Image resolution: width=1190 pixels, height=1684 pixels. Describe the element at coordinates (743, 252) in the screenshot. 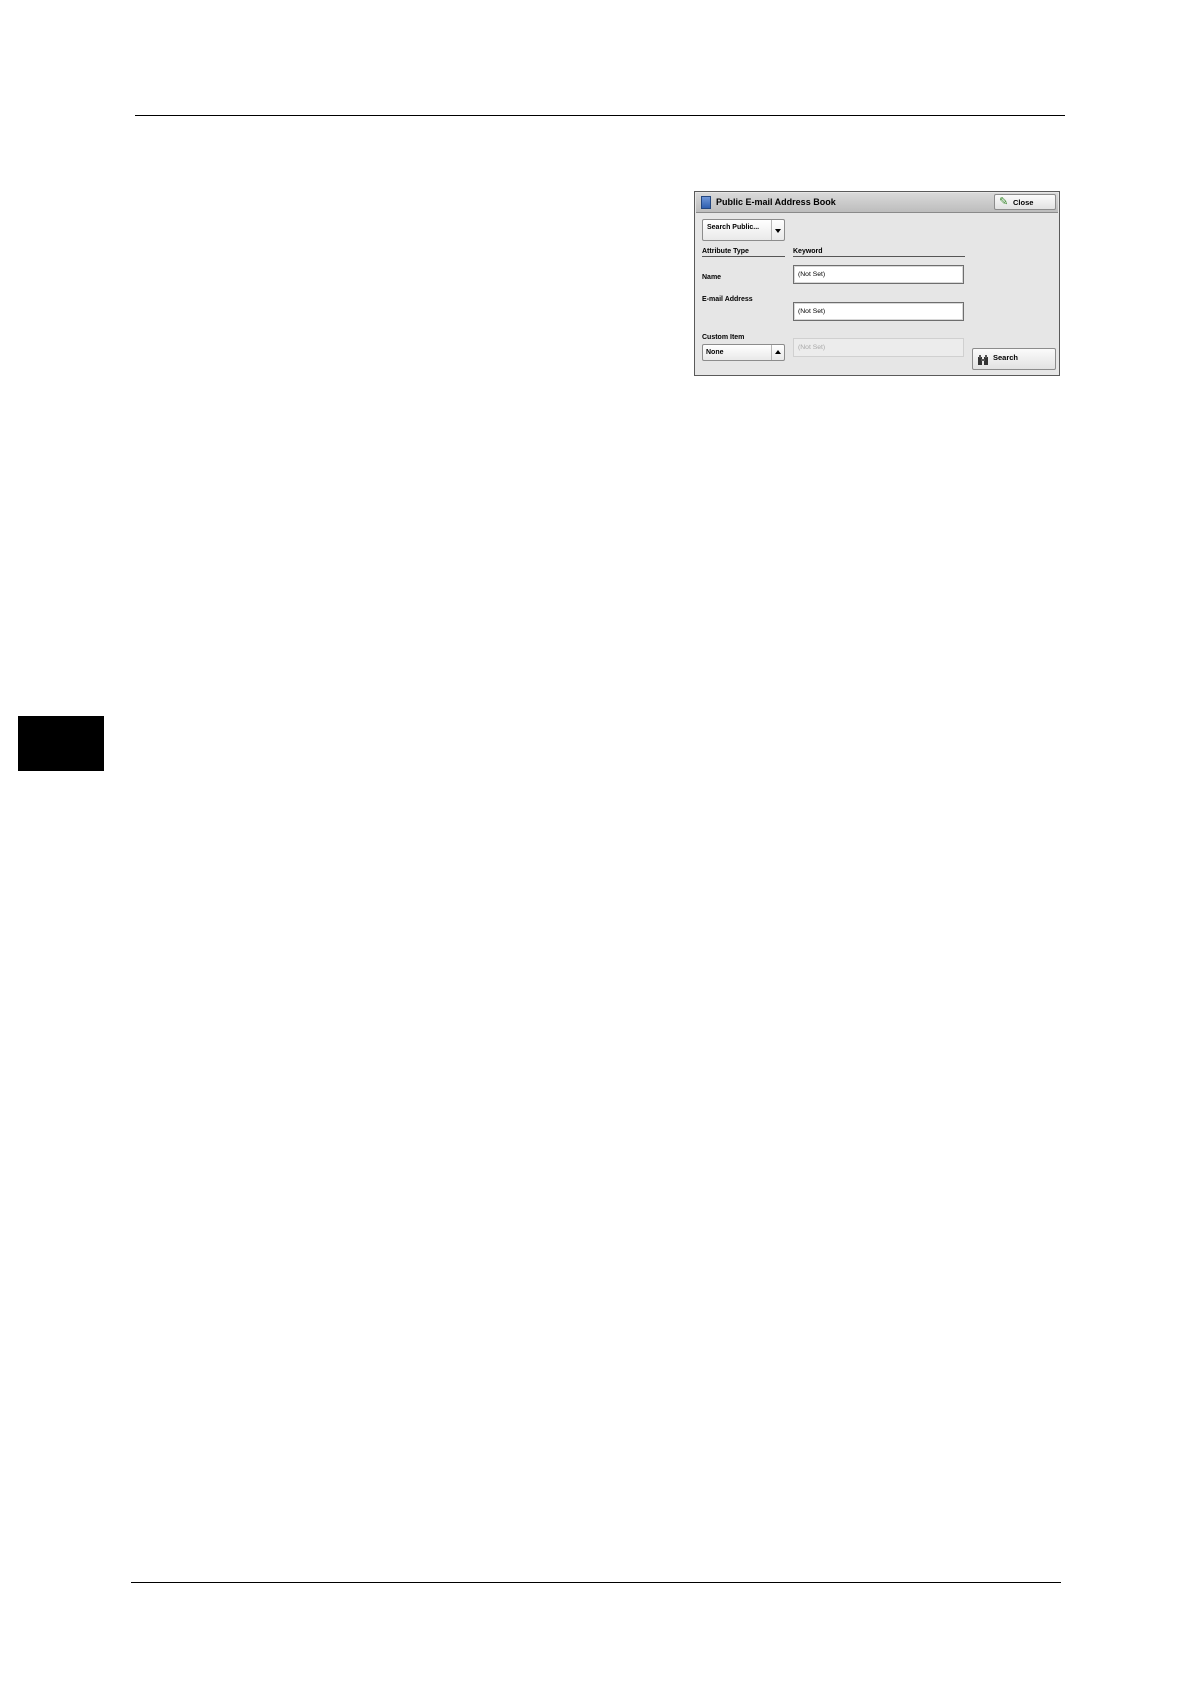

I see `attribute-type-header: Attribute Type` at that location.